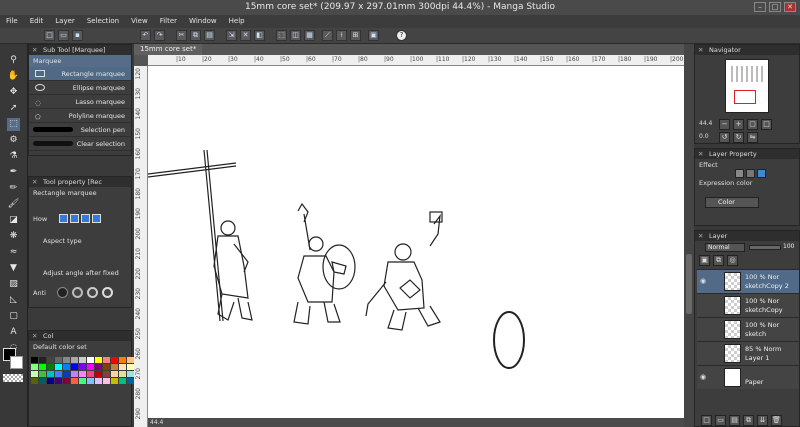 The height and width of the screenshot is (427, 800). I want to click on color-set-select: Default color set, so click(80, 347).